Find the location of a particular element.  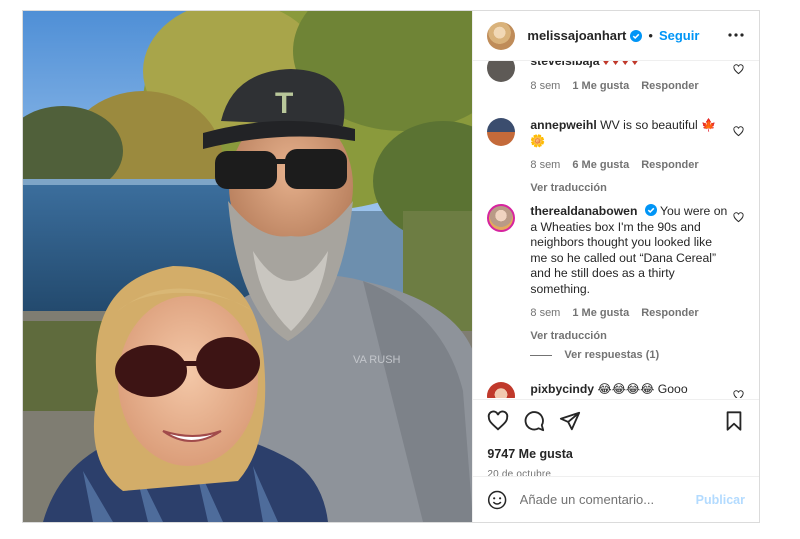

author-username: melissajoanhart is located at coordinates (576, 35).